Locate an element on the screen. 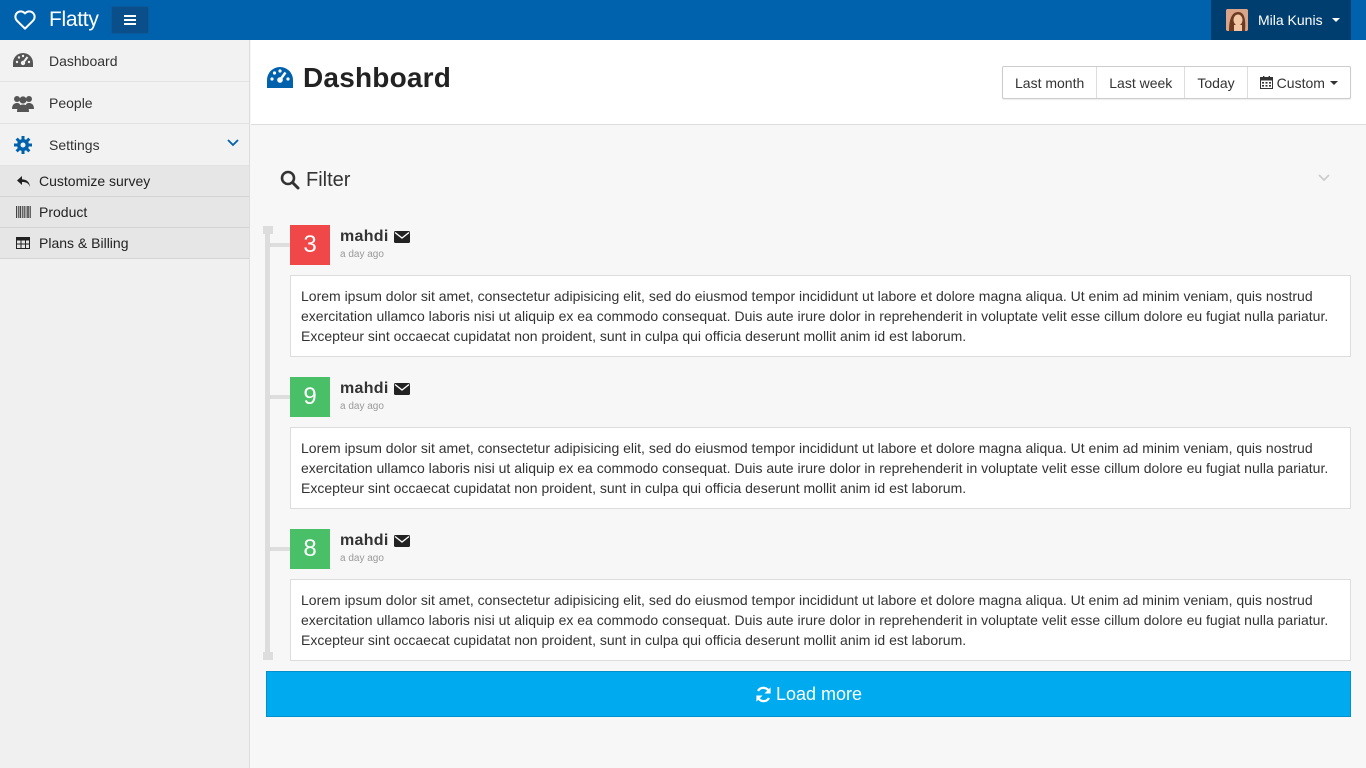 The width and height of the screenshot is (1366, 768). table-icon is located at coordinates (23, 243).